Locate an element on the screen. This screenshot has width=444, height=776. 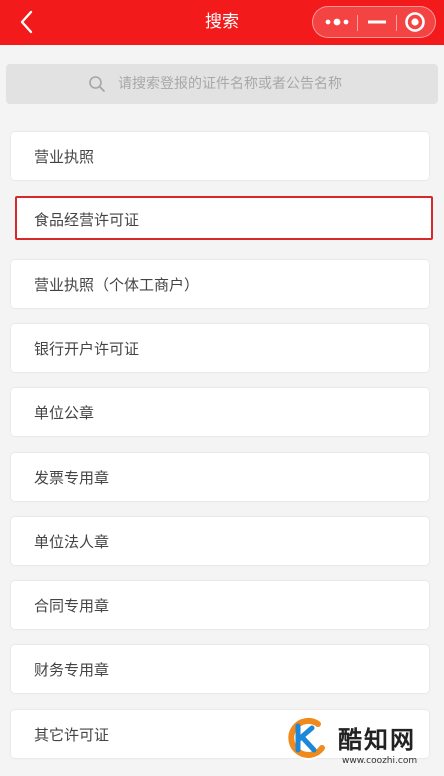
list-item: 营业执照 is located at coordinates (220, 156).